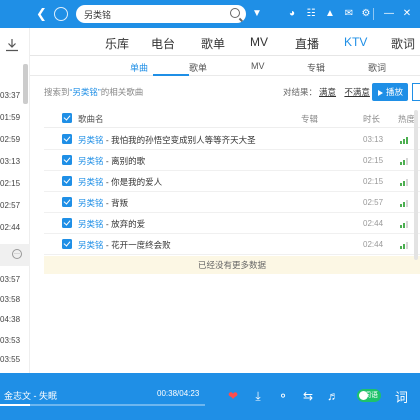 The image size is (420, 420). Describe the element at coordinates (292, 14) in the screenshot. I see `radio-icon: ◕` at that location.